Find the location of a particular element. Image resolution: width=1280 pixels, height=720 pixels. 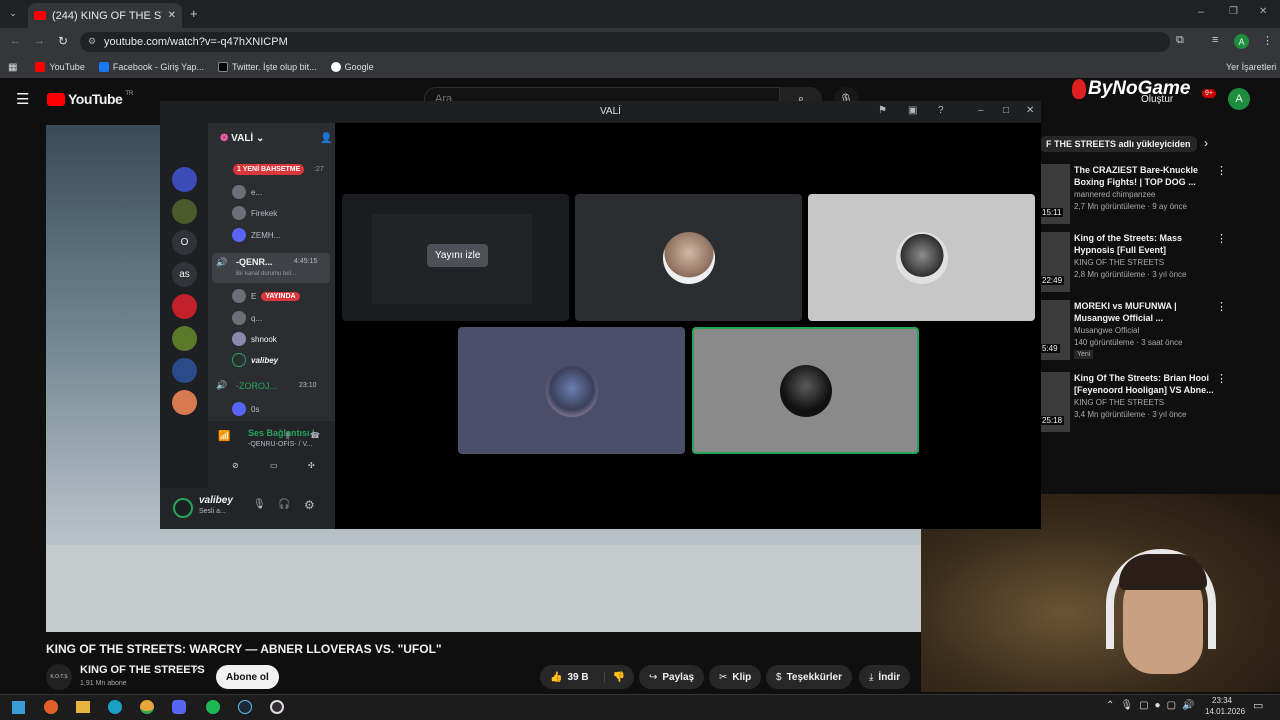

menu-dots-icon: ⋮ is located at coordinates (1267, 40).